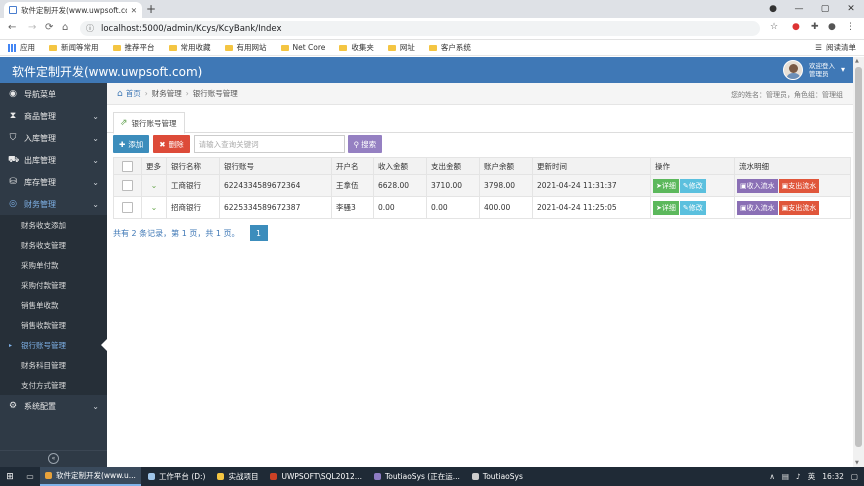  Describe the element at coordinates (796, 27) in the screenshot. I see `extension-icon: ●` at that location.